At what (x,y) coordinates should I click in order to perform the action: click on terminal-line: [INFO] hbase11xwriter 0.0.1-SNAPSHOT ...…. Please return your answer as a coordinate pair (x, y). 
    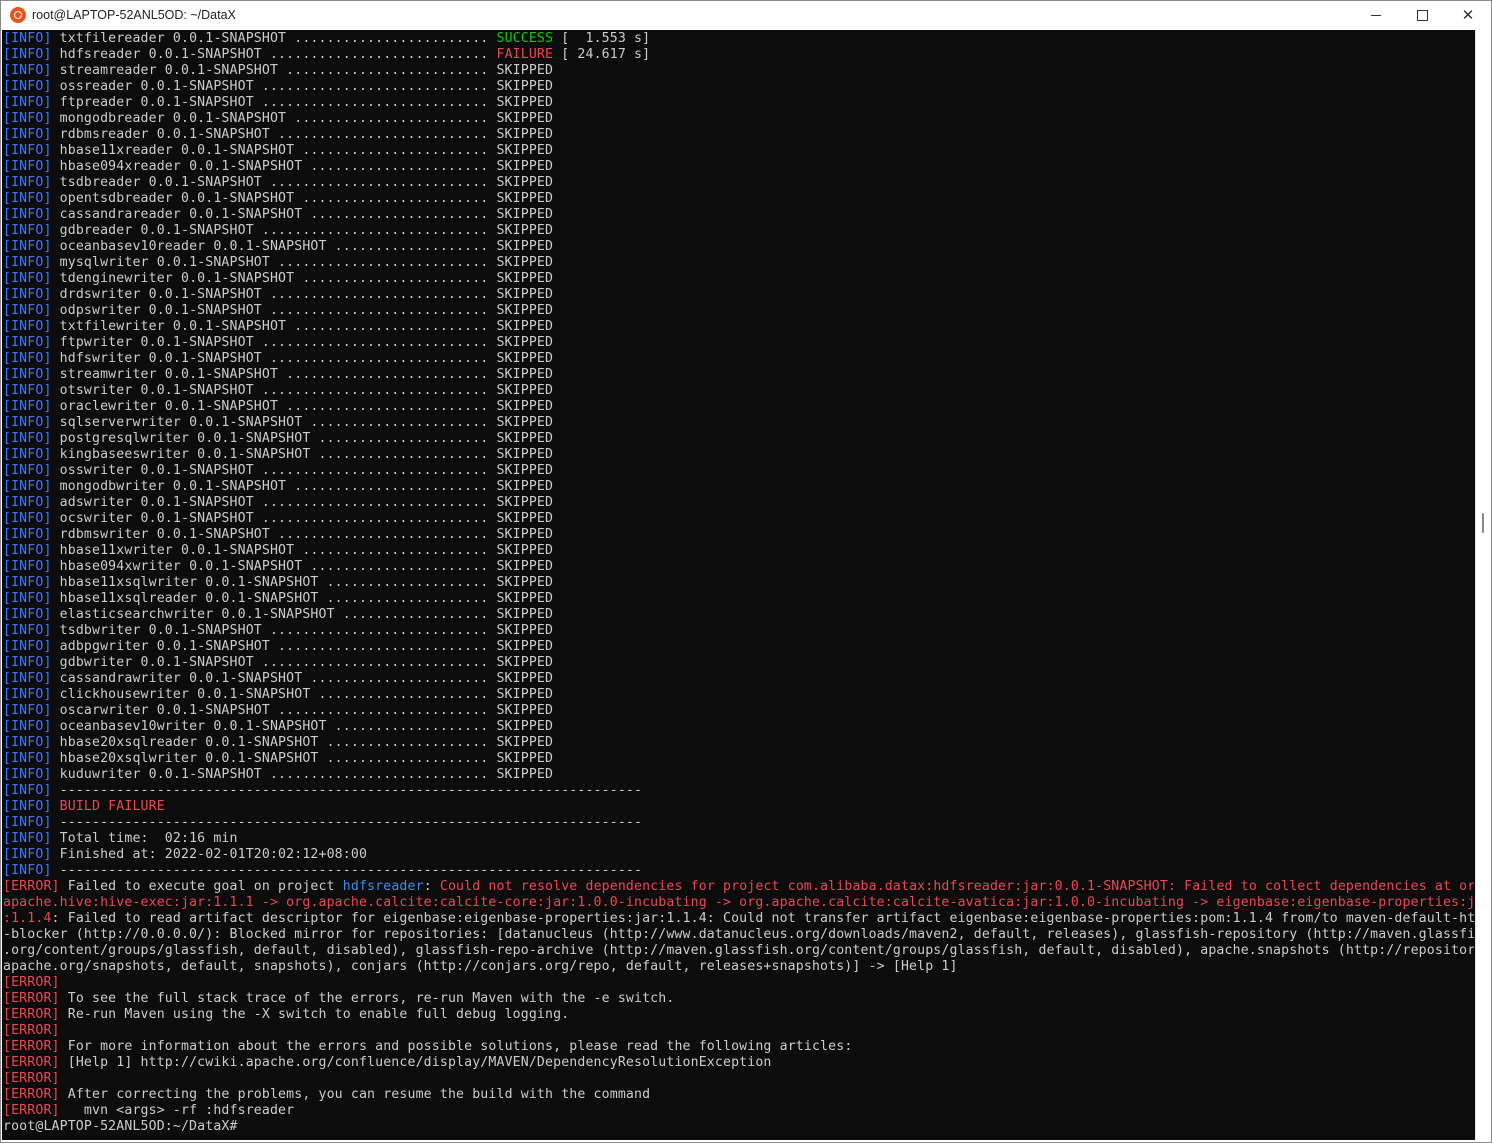
    Looking at the image, I should click on (738, 551).